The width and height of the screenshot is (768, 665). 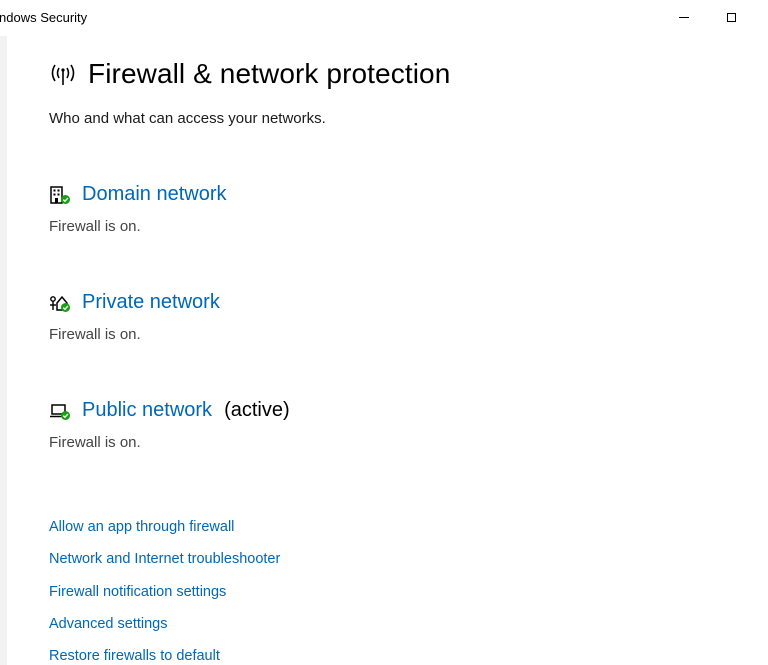 I want to click on private-network-link: Private network, so click(x=151, y=302).